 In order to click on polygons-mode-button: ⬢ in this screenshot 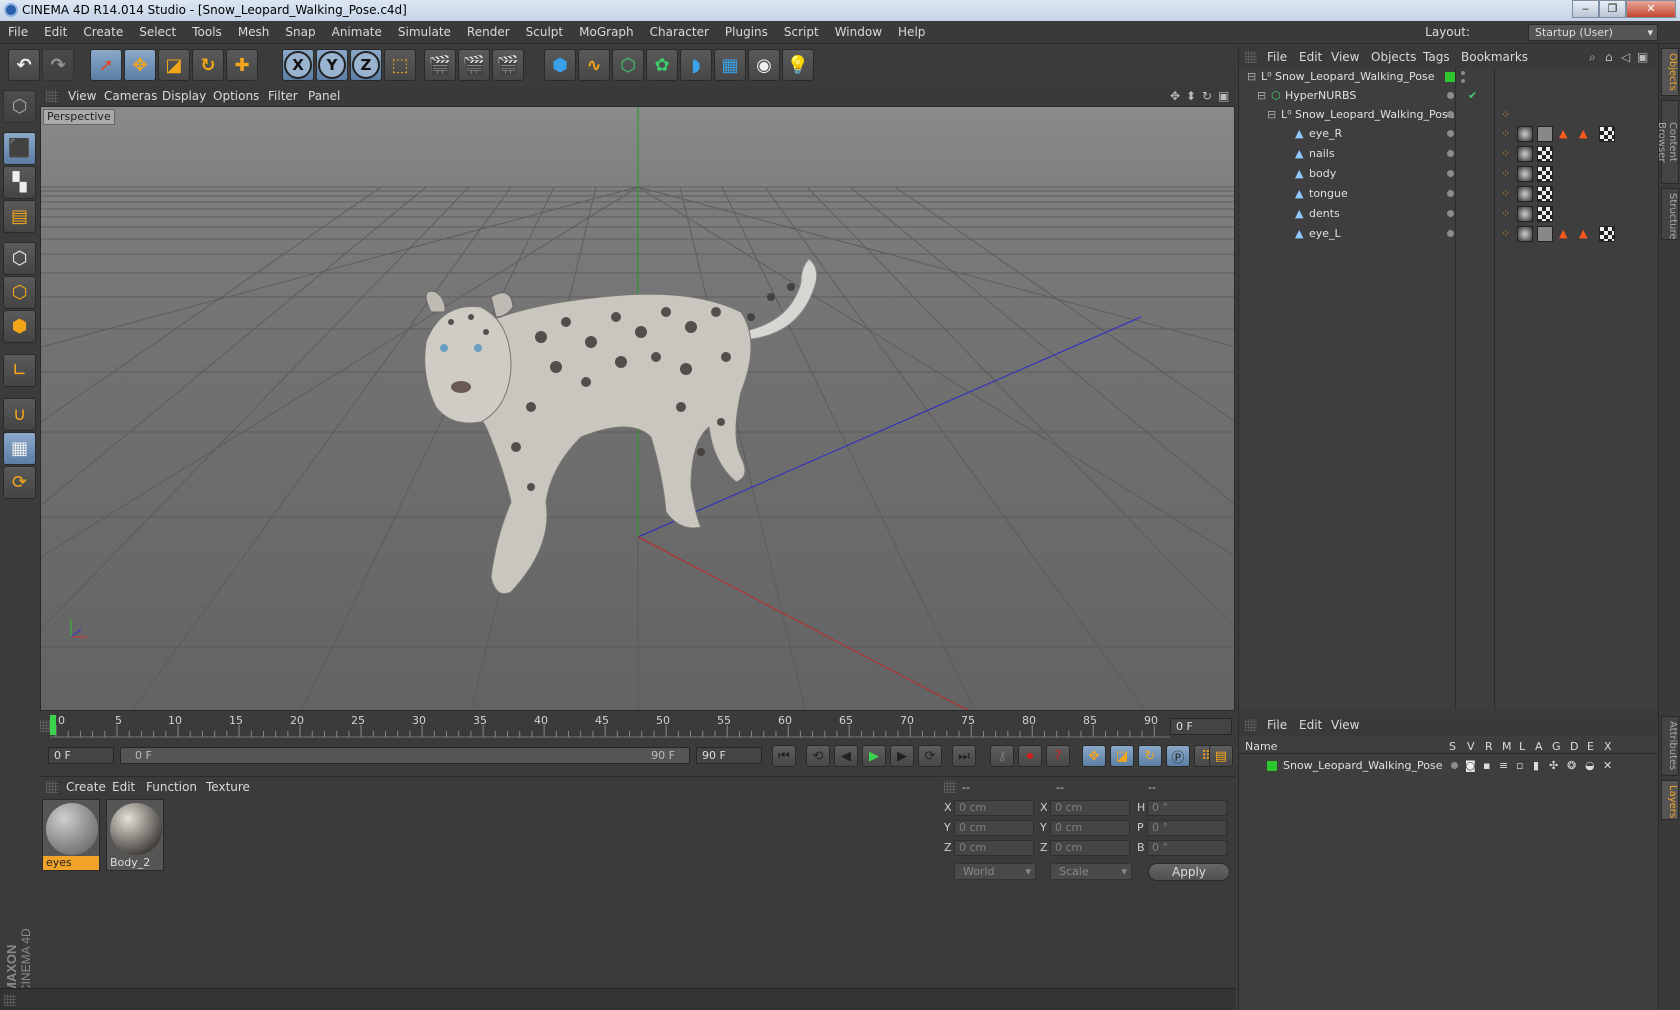, I will do `click(19, 326)`.